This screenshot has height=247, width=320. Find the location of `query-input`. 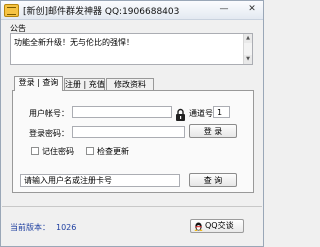

query-input is located at coordinates (100, 180).